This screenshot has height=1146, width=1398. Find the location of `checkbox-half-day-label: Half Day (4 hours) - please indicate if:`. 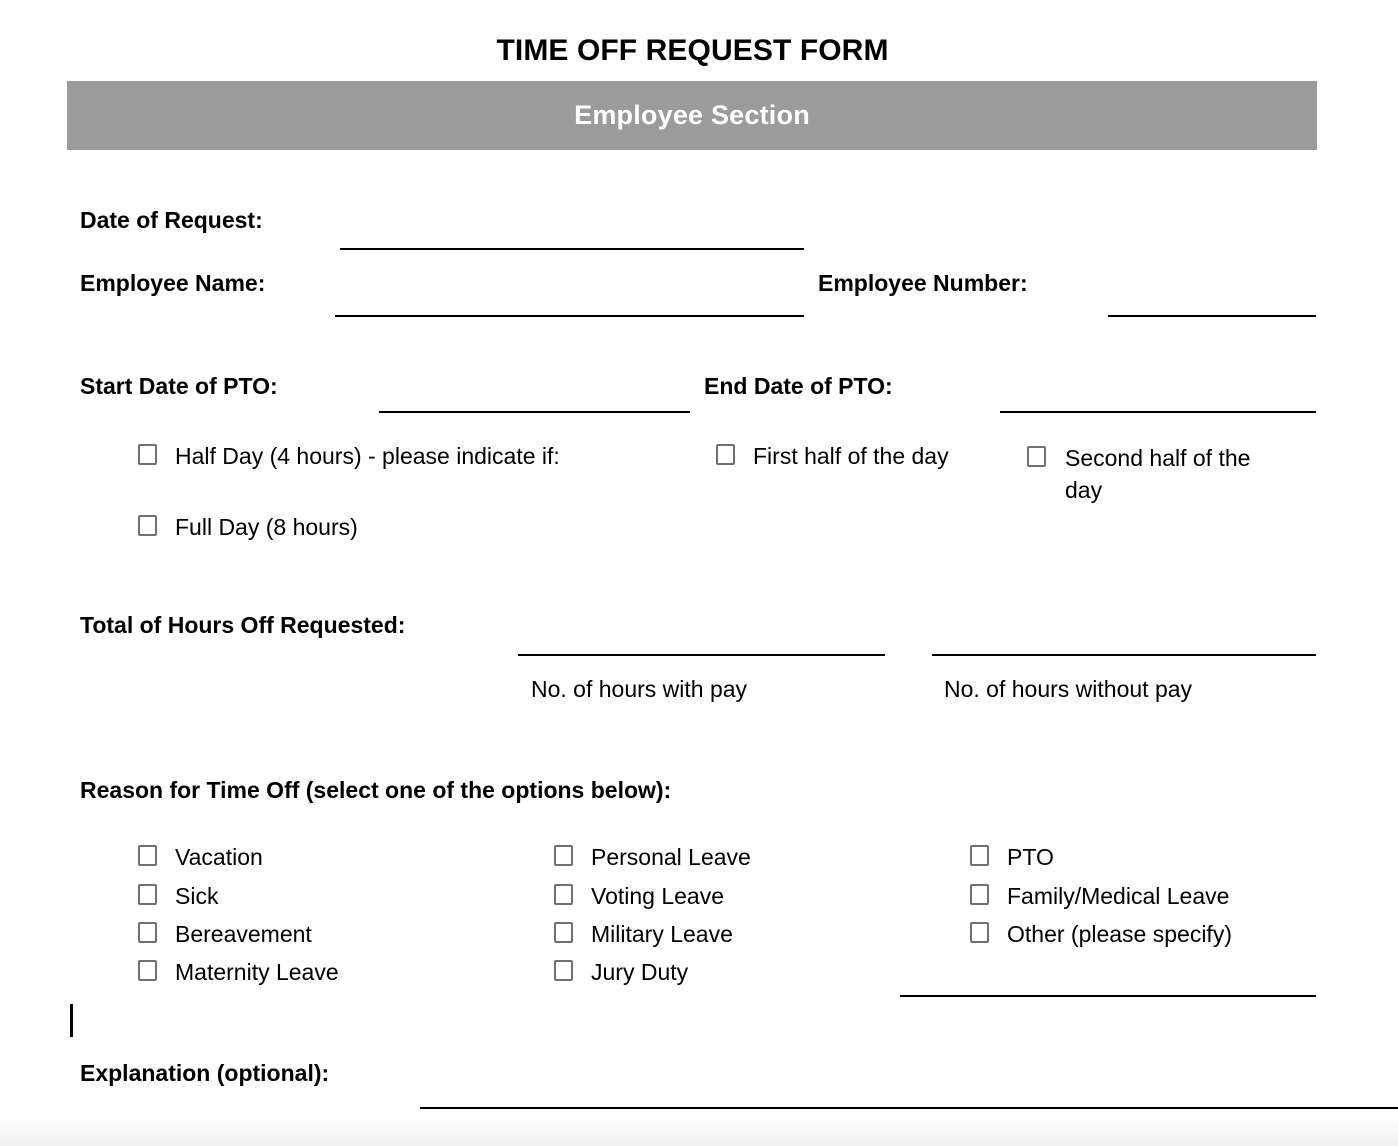

checkbox-half-day-label: Half Day (4 hours) - please indicate if: is located at coordinates (367, 456).